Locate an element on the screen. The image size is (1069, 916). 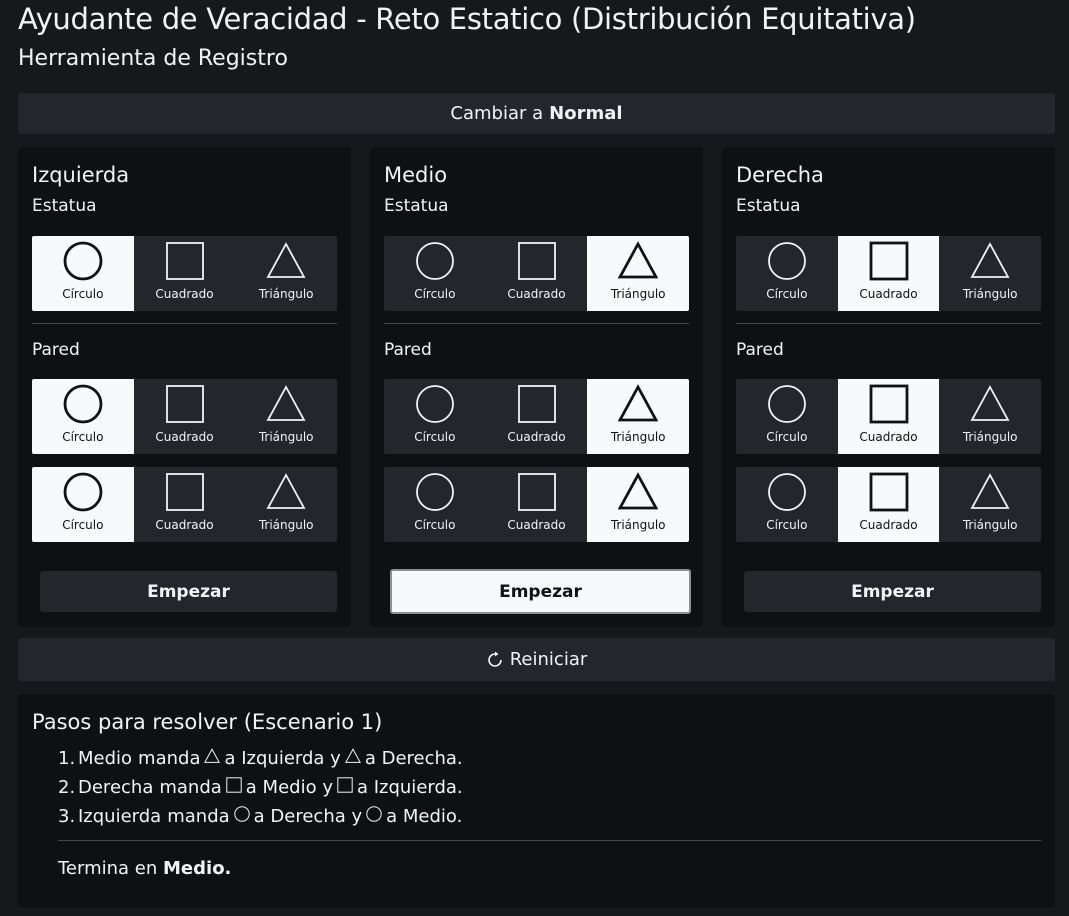
step-target-1: a Medio y is located at coordinates (289, 787).